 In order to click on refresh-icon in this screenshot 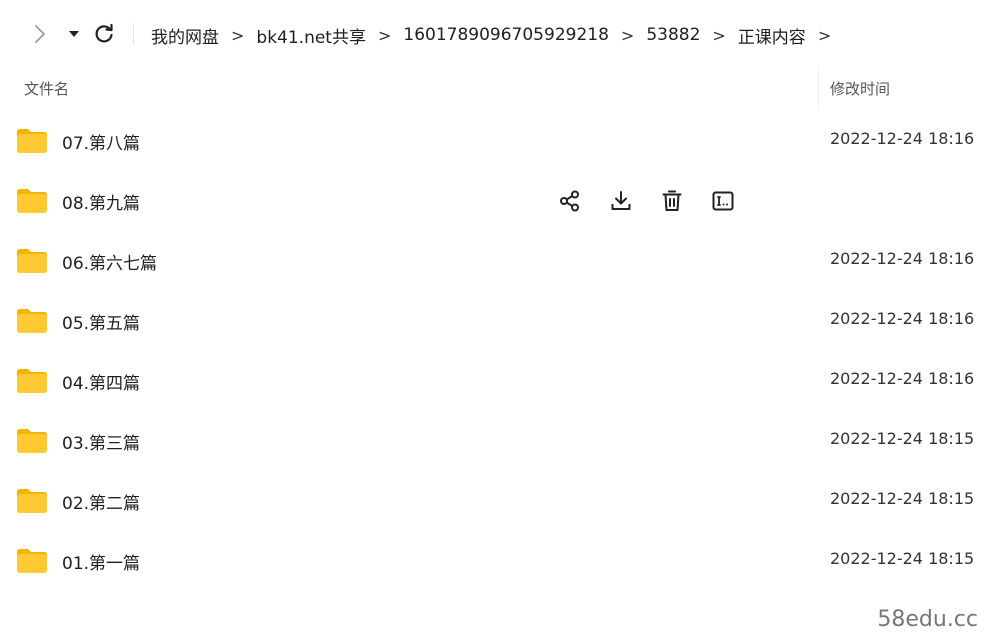, I will do `click(104, 33)`.